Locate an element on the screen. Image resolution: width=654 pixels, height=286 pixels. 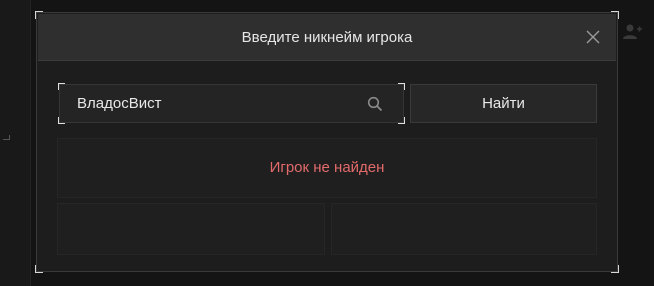
search-icon is located at coordinates (375, 104).